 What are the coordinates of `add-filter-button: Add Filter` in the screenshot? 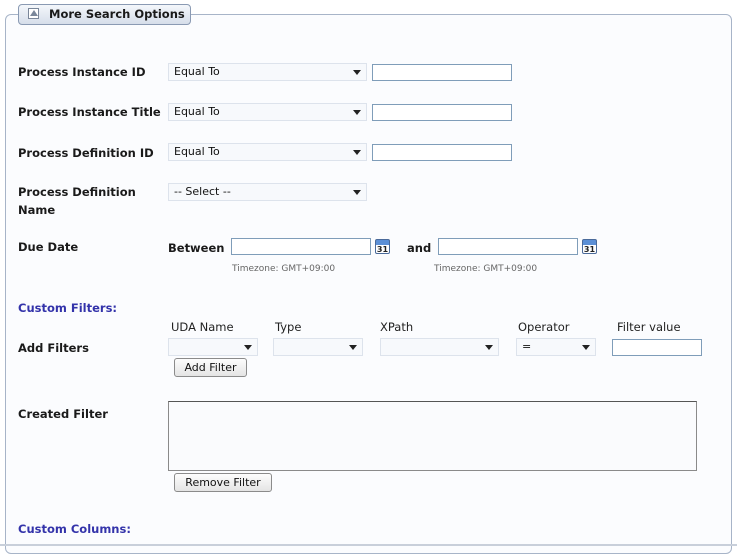 It's located at (210, 367).